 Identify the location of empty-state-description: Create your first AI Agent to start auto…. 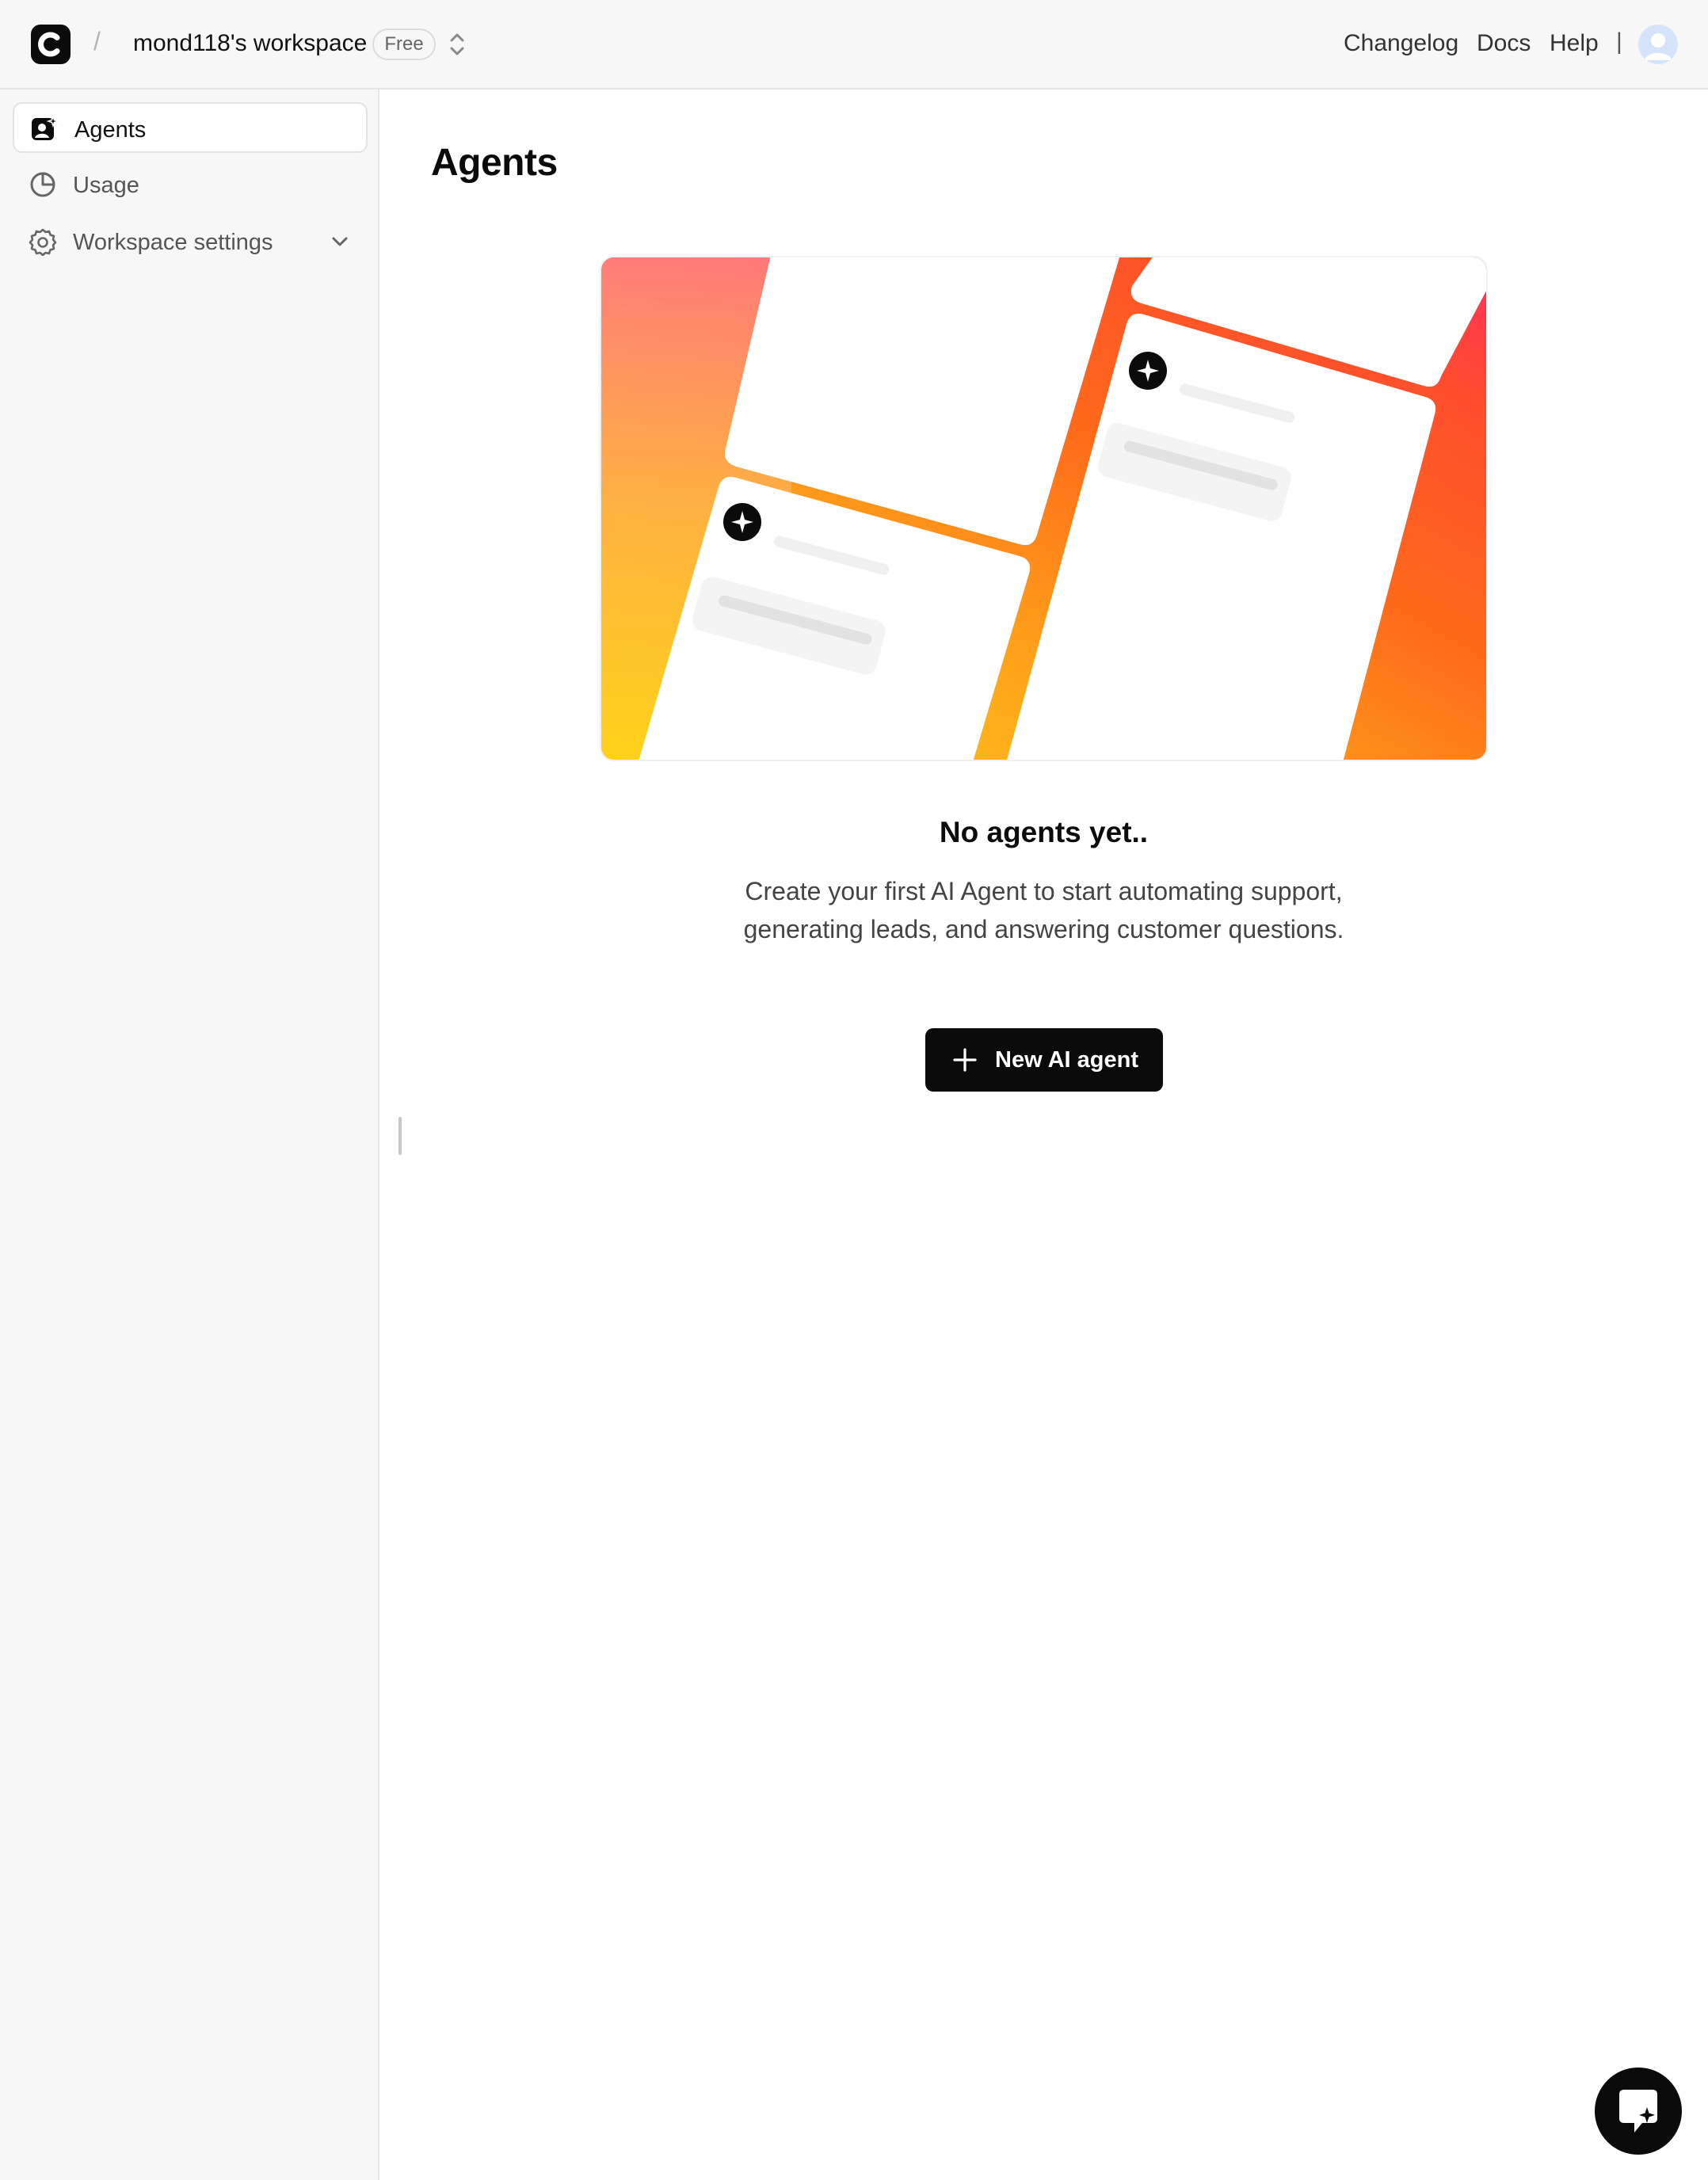
(1044, 910).